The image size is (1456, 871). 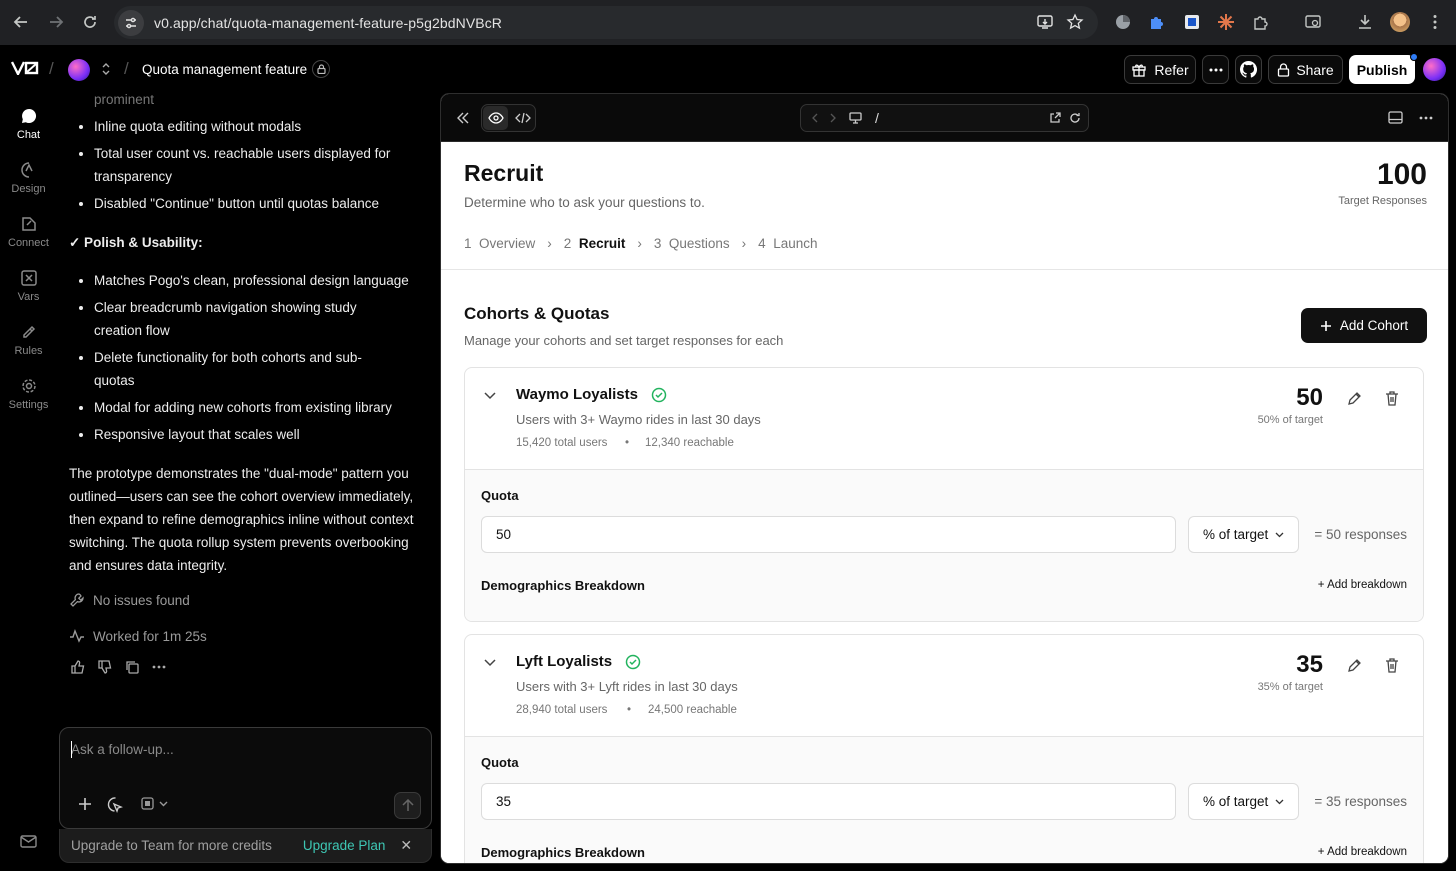 What do you see at coordinates (28, 340) in the screenshot?
I see `rail-item-rules: Rules` at bounding box center [28, 340].